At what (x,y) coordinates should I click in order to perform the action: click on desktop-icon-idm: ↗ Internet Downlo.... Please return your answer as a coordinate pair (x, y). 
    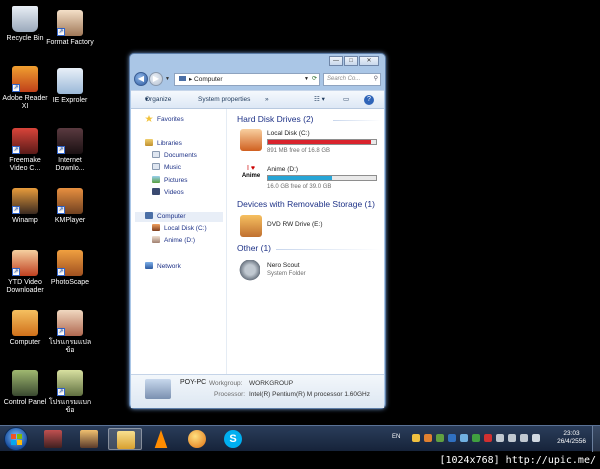
    Looking at the image, I should click on (70, 150).